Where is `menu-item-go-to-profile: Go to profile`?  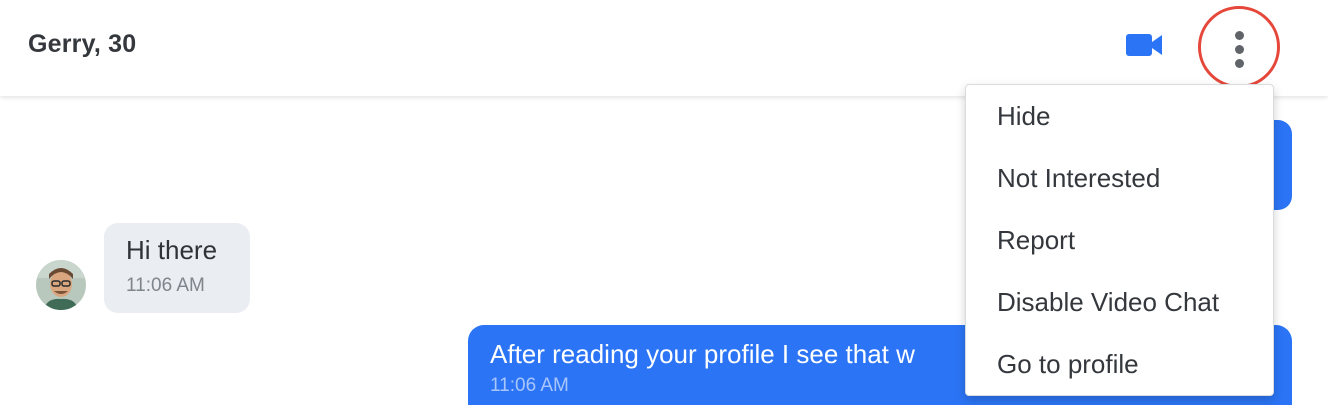
menu-item-go-to-profile: Go to profile is located at coordinates (1119, 364).